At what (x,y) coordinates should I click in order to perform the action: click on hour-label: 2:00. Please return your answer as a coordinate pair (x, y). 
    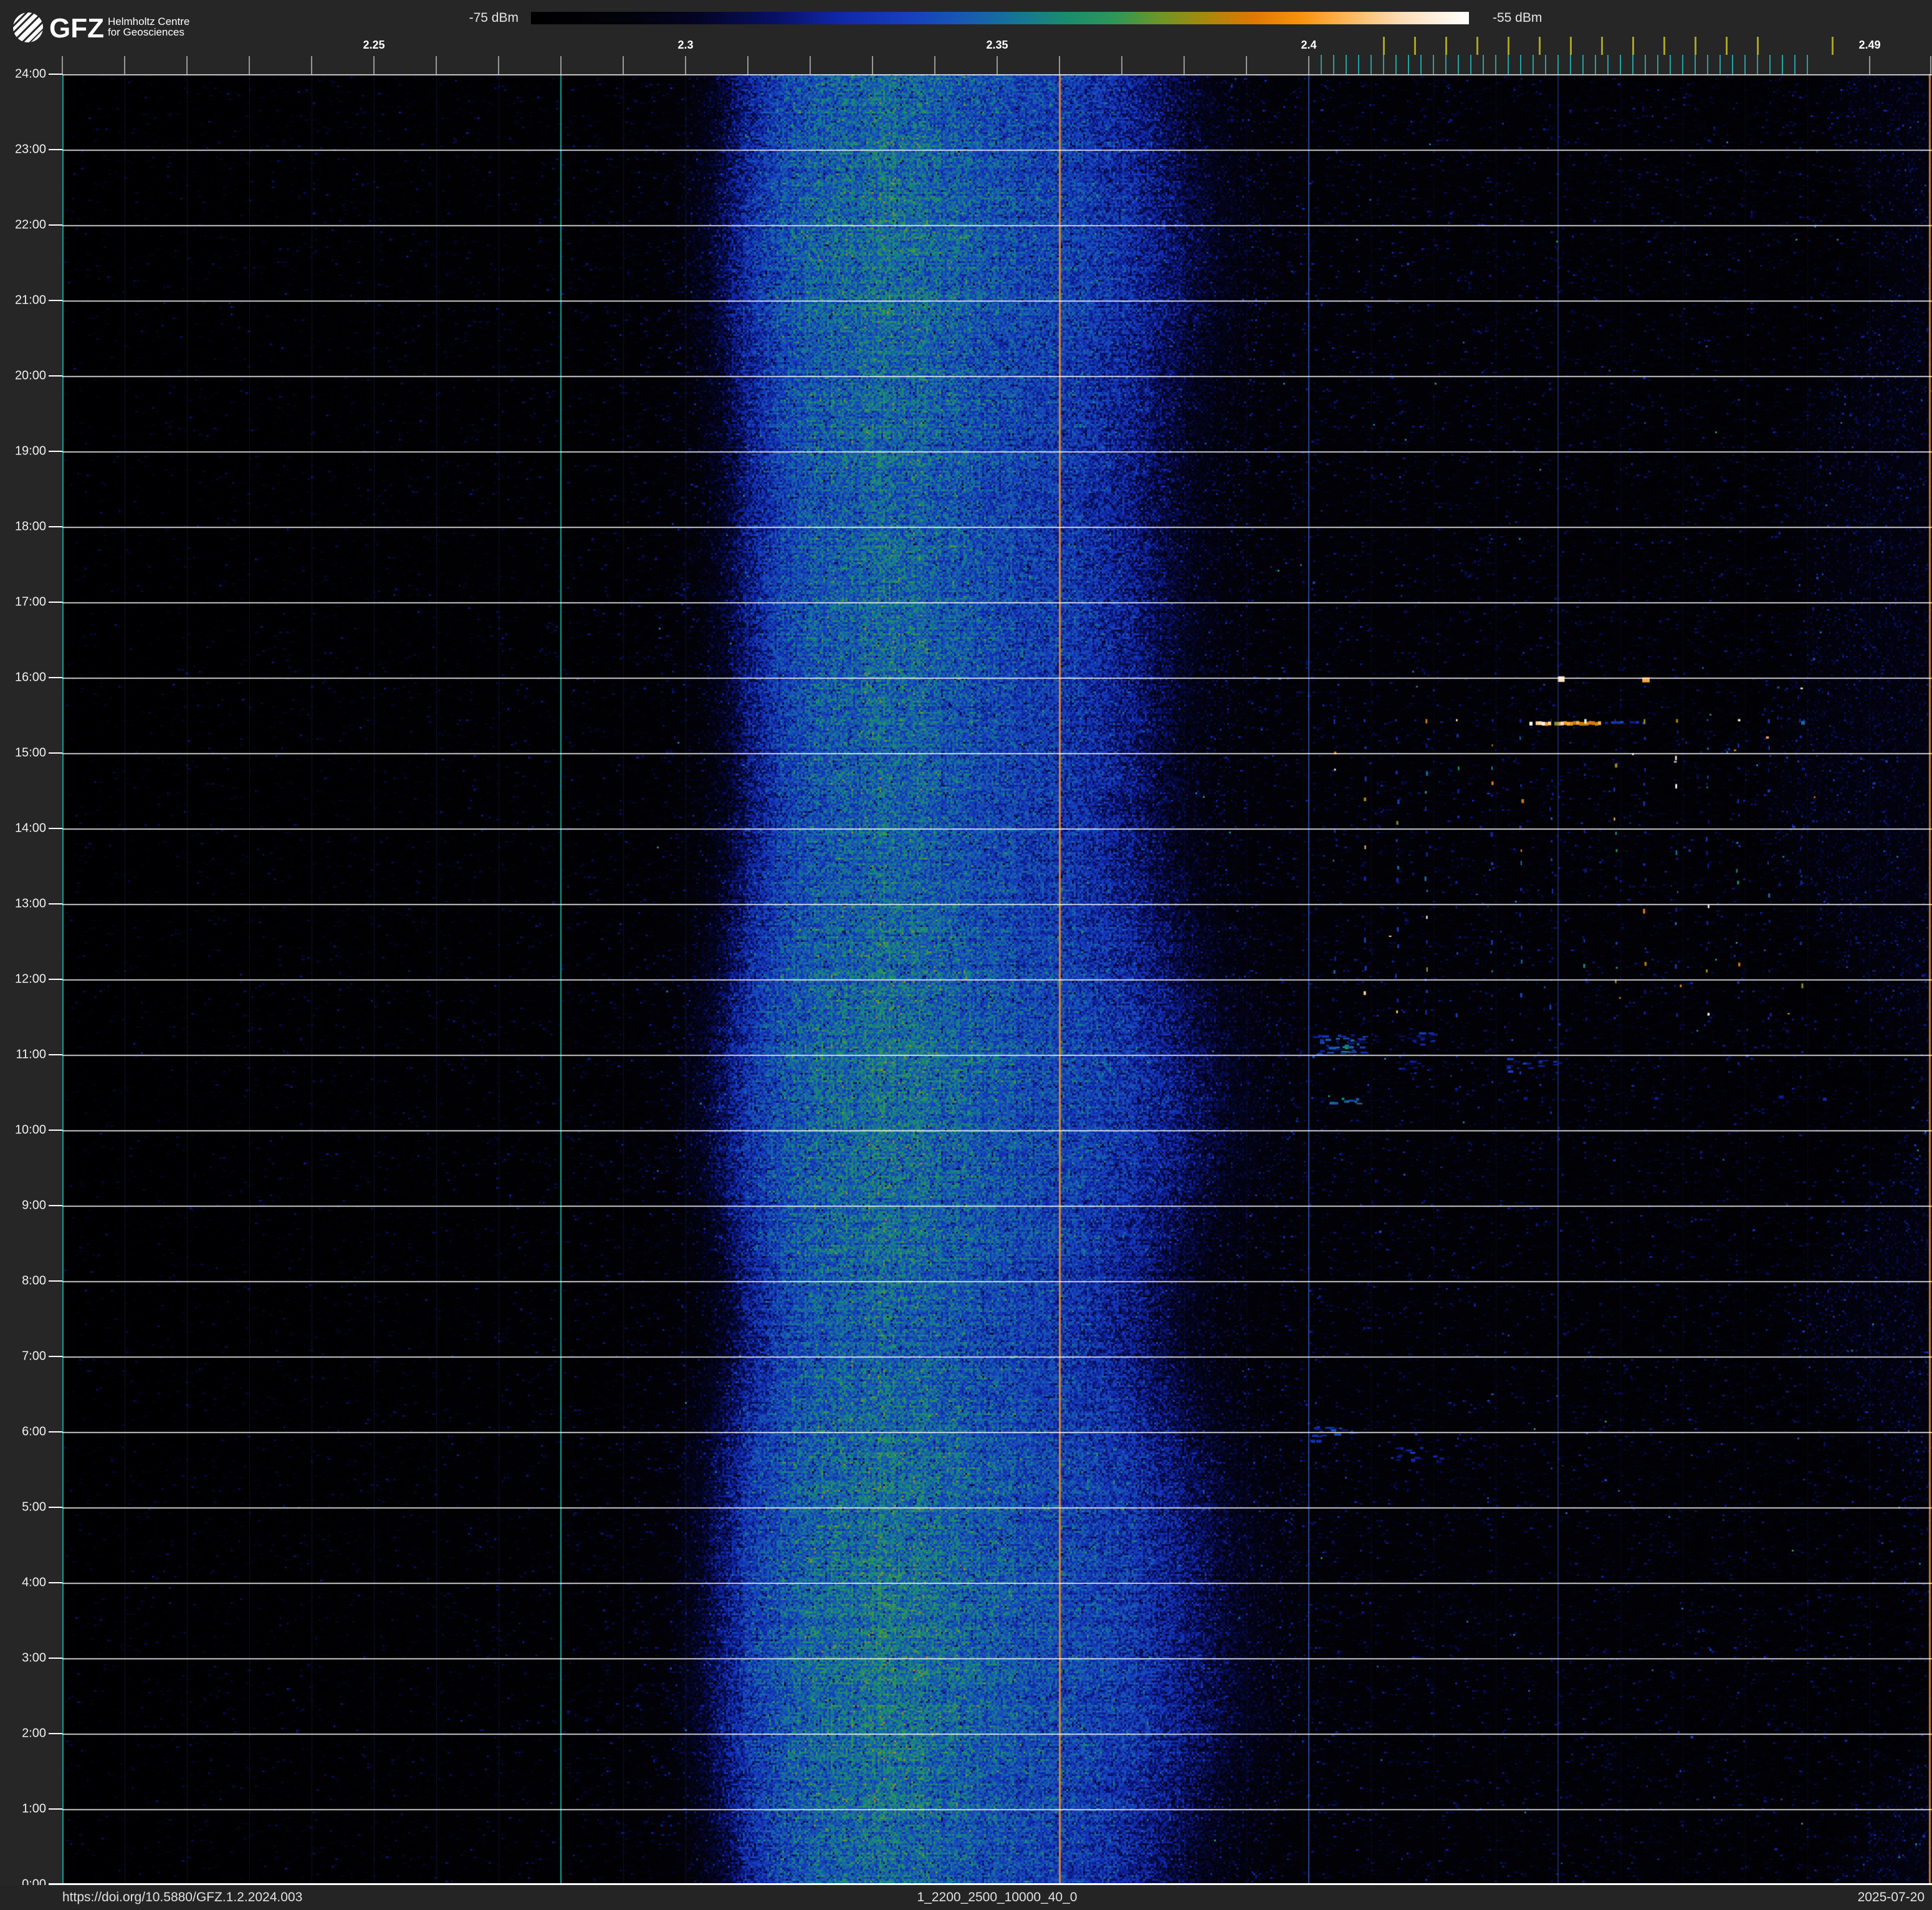
    Looking at the image, I should click on (34, 1733).